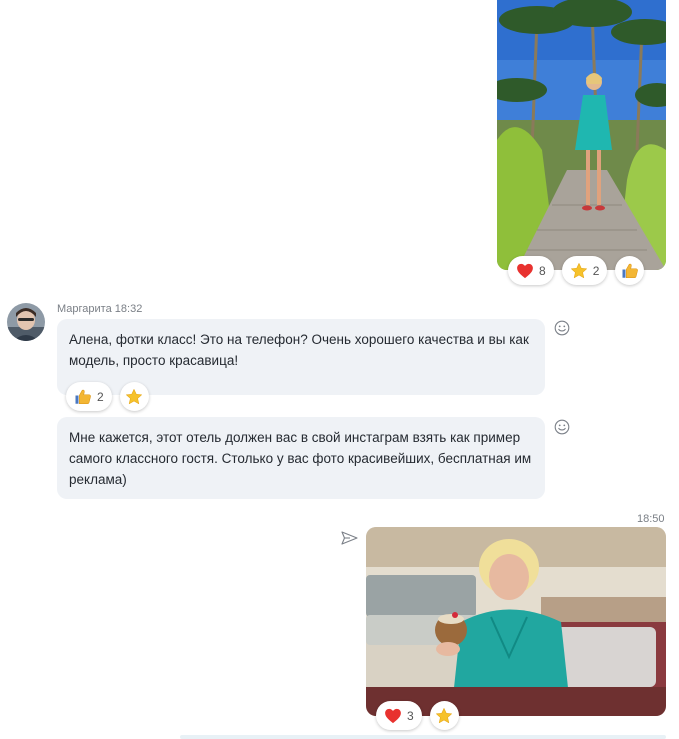 This screenshot has height=739, width=679. I want to click on reaction-heart: 3, so click(399, 715).